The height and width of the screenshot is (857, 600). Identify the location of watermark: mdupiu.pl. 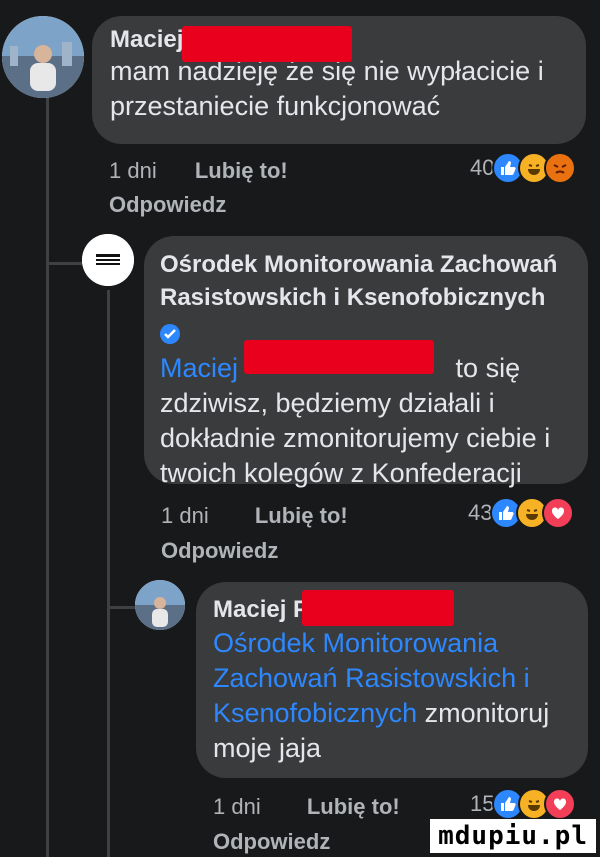
(513, 836).